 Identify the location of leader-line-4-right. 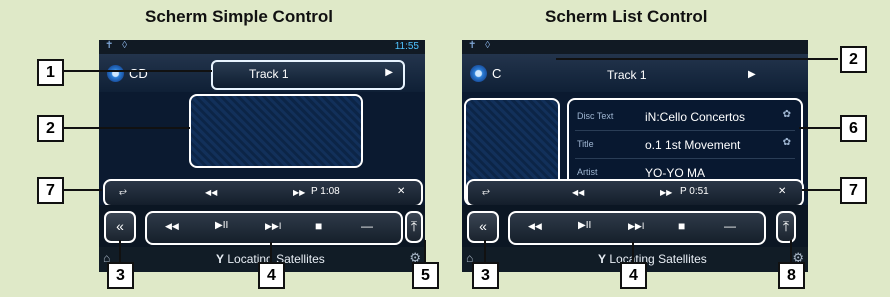
(633, 252).